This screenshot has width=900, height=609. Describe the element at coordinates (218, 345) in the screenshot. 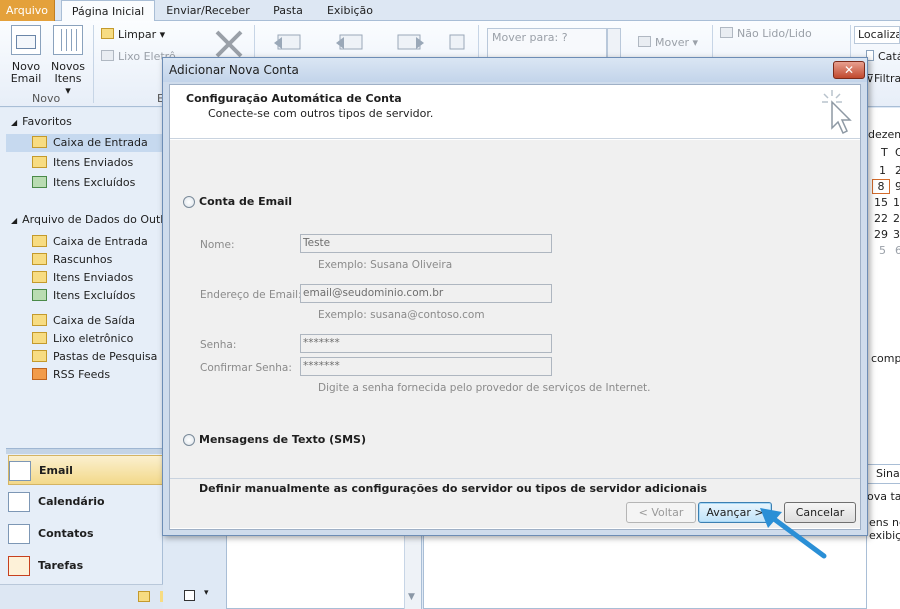

I see `password-label: Senha:` at that location.